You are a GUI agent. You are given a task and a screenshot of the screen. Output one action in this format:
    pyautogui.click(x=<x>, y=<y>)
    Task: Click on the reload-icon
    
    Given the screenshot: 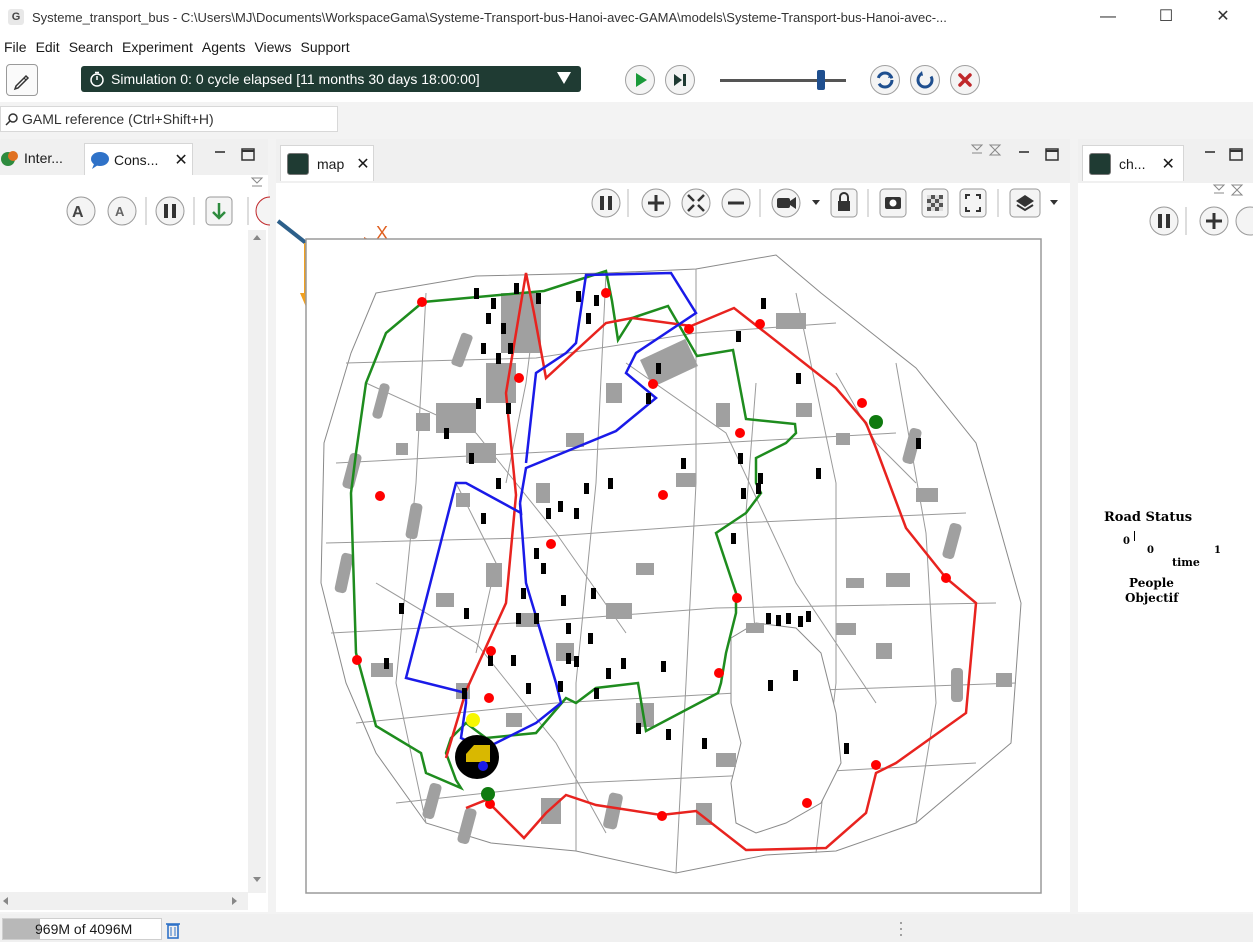 What is the action you would take?
    pyautogui.click(x=885, y=80)
    